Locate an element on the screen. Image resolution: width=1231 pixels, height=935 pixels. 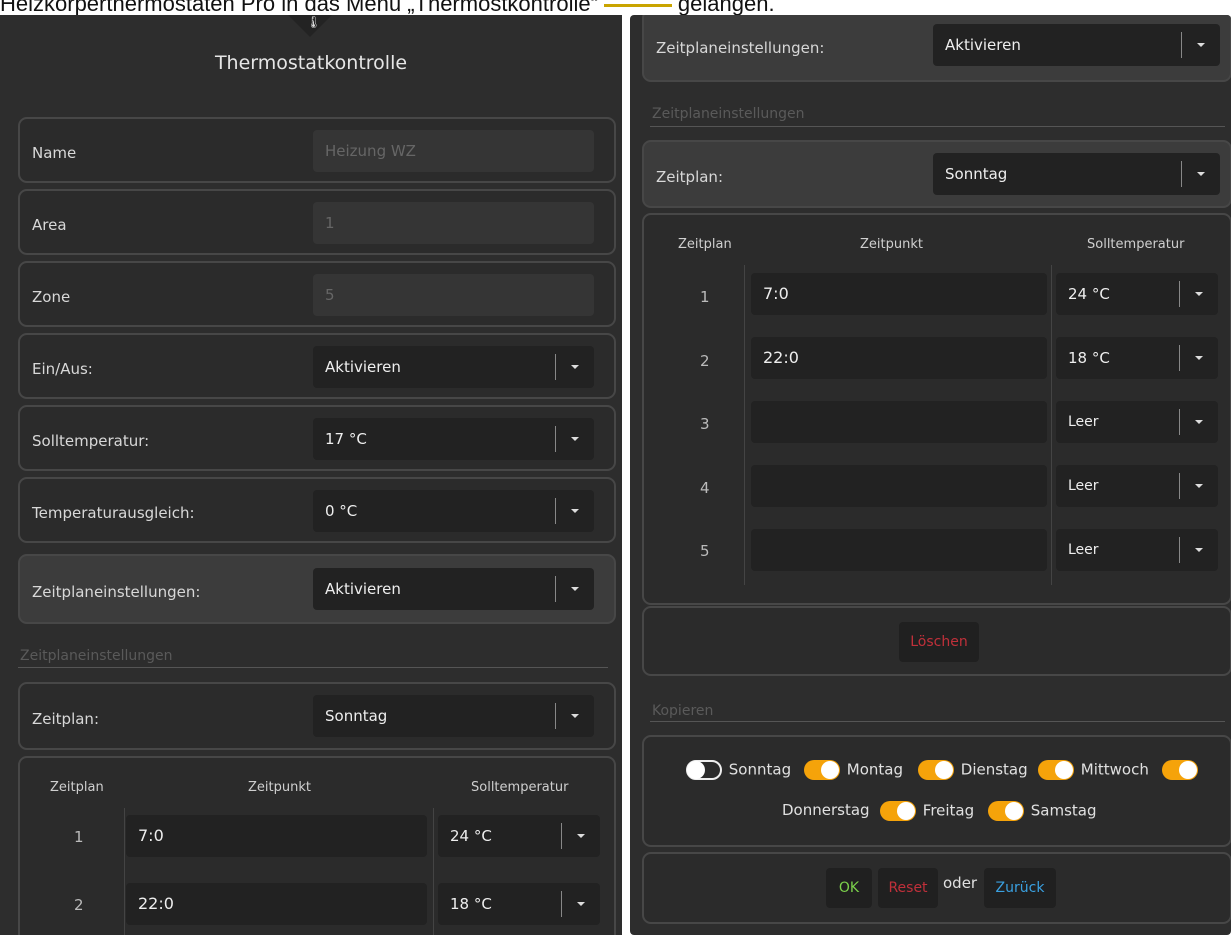
day-toggle-sonntag: Sonntag is located at coordinates (738, 770).